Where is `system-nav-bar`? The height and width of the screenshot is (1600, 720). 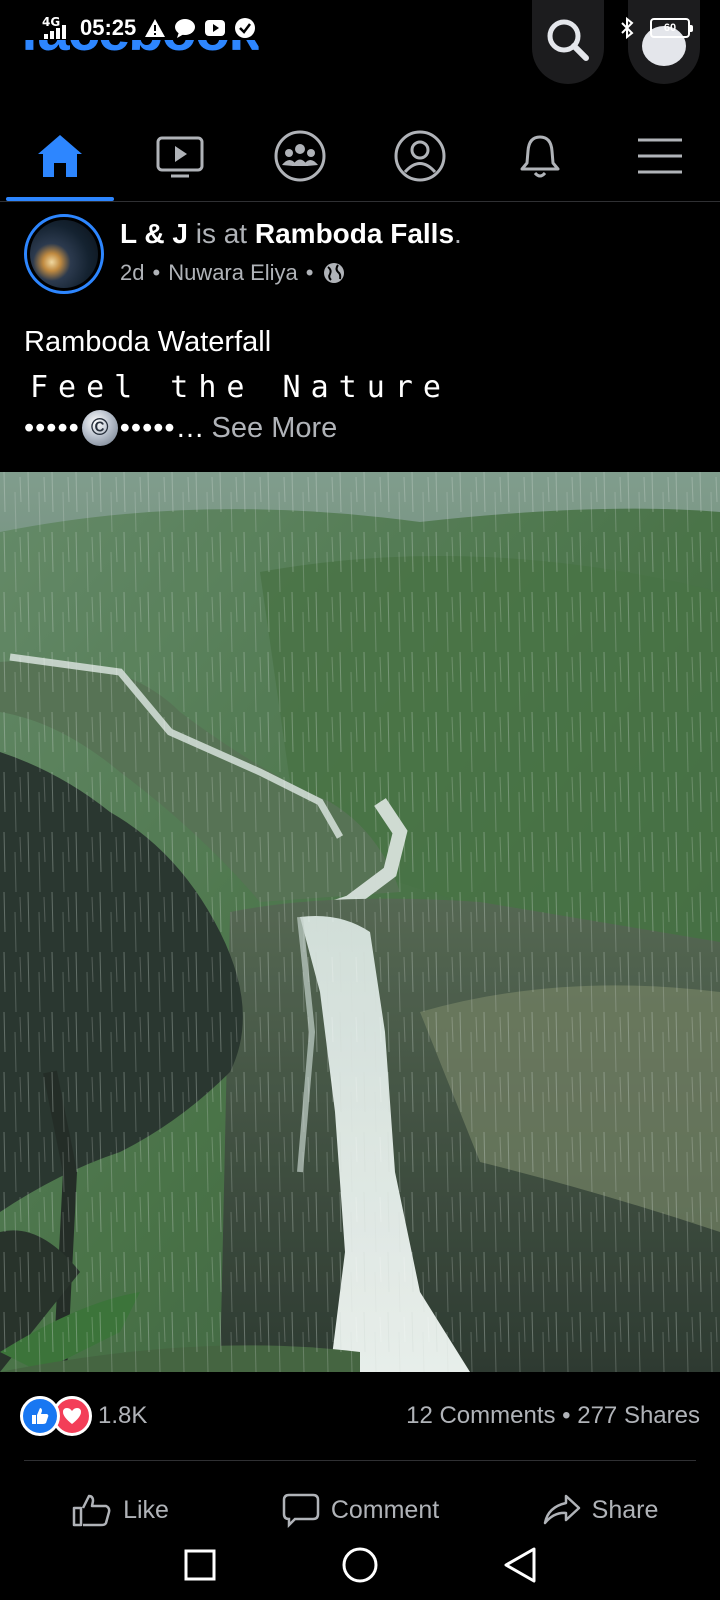 system-nav-bar is located at coordinates (360, 1565).